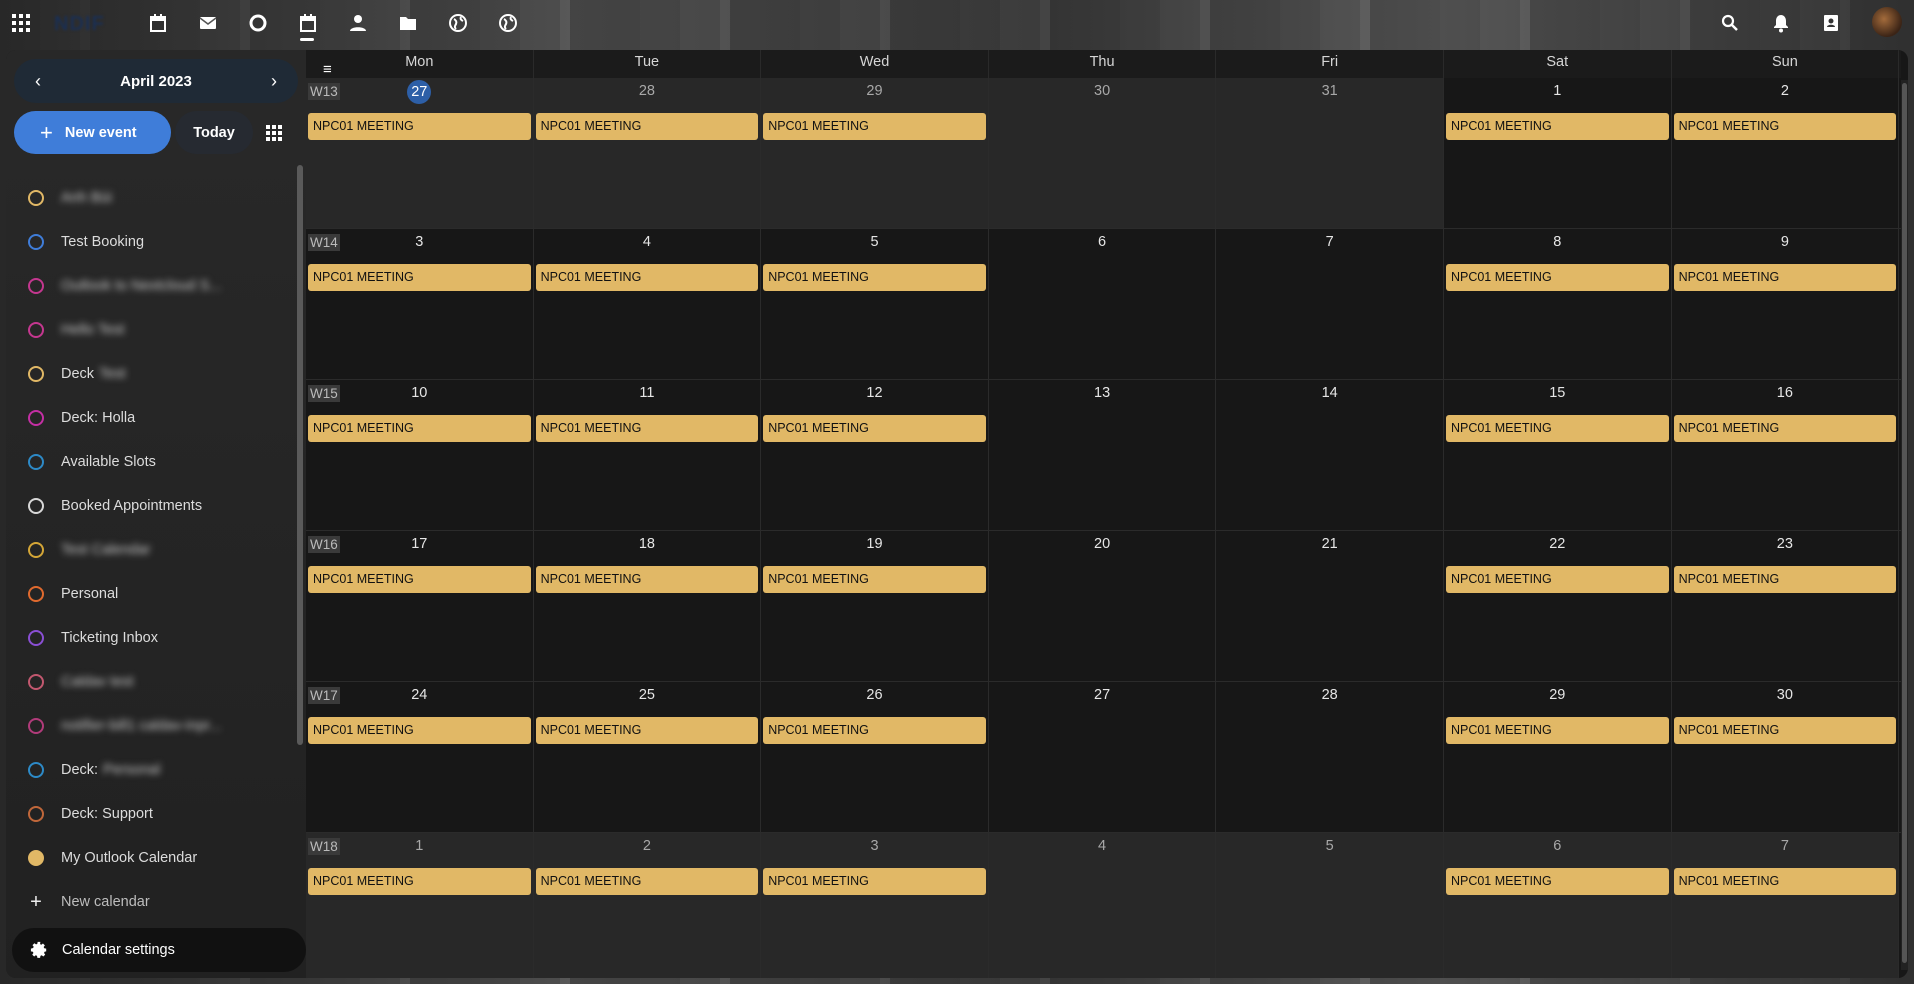  I want to click on globe-2-icon, so click(508, 23).